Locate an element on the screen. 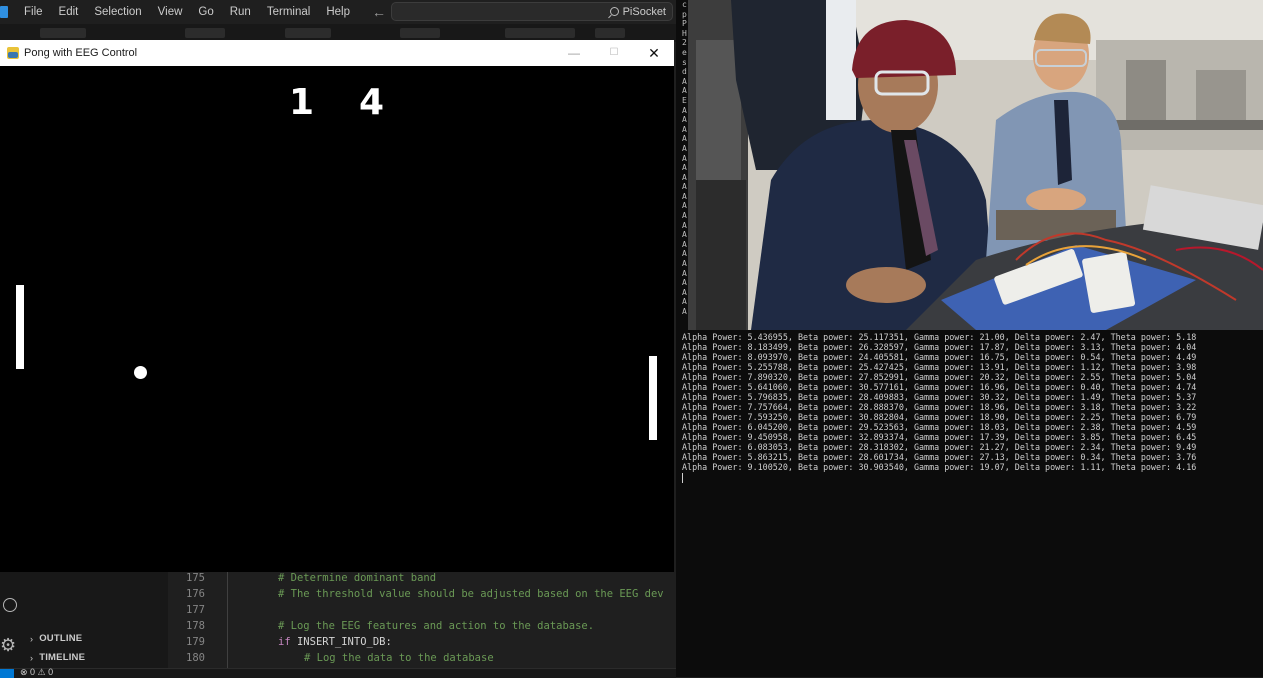  maximize-button: ☐ is located at coordinates (614, 53).